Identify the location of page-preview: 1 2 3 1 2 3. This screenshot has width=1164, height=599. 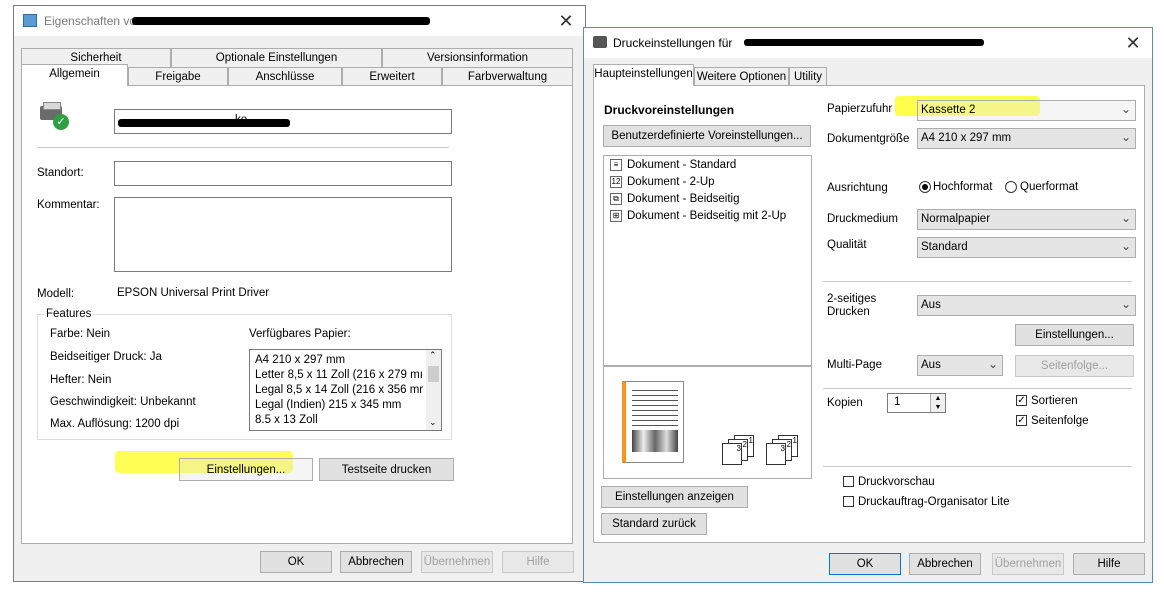
(707, 422).